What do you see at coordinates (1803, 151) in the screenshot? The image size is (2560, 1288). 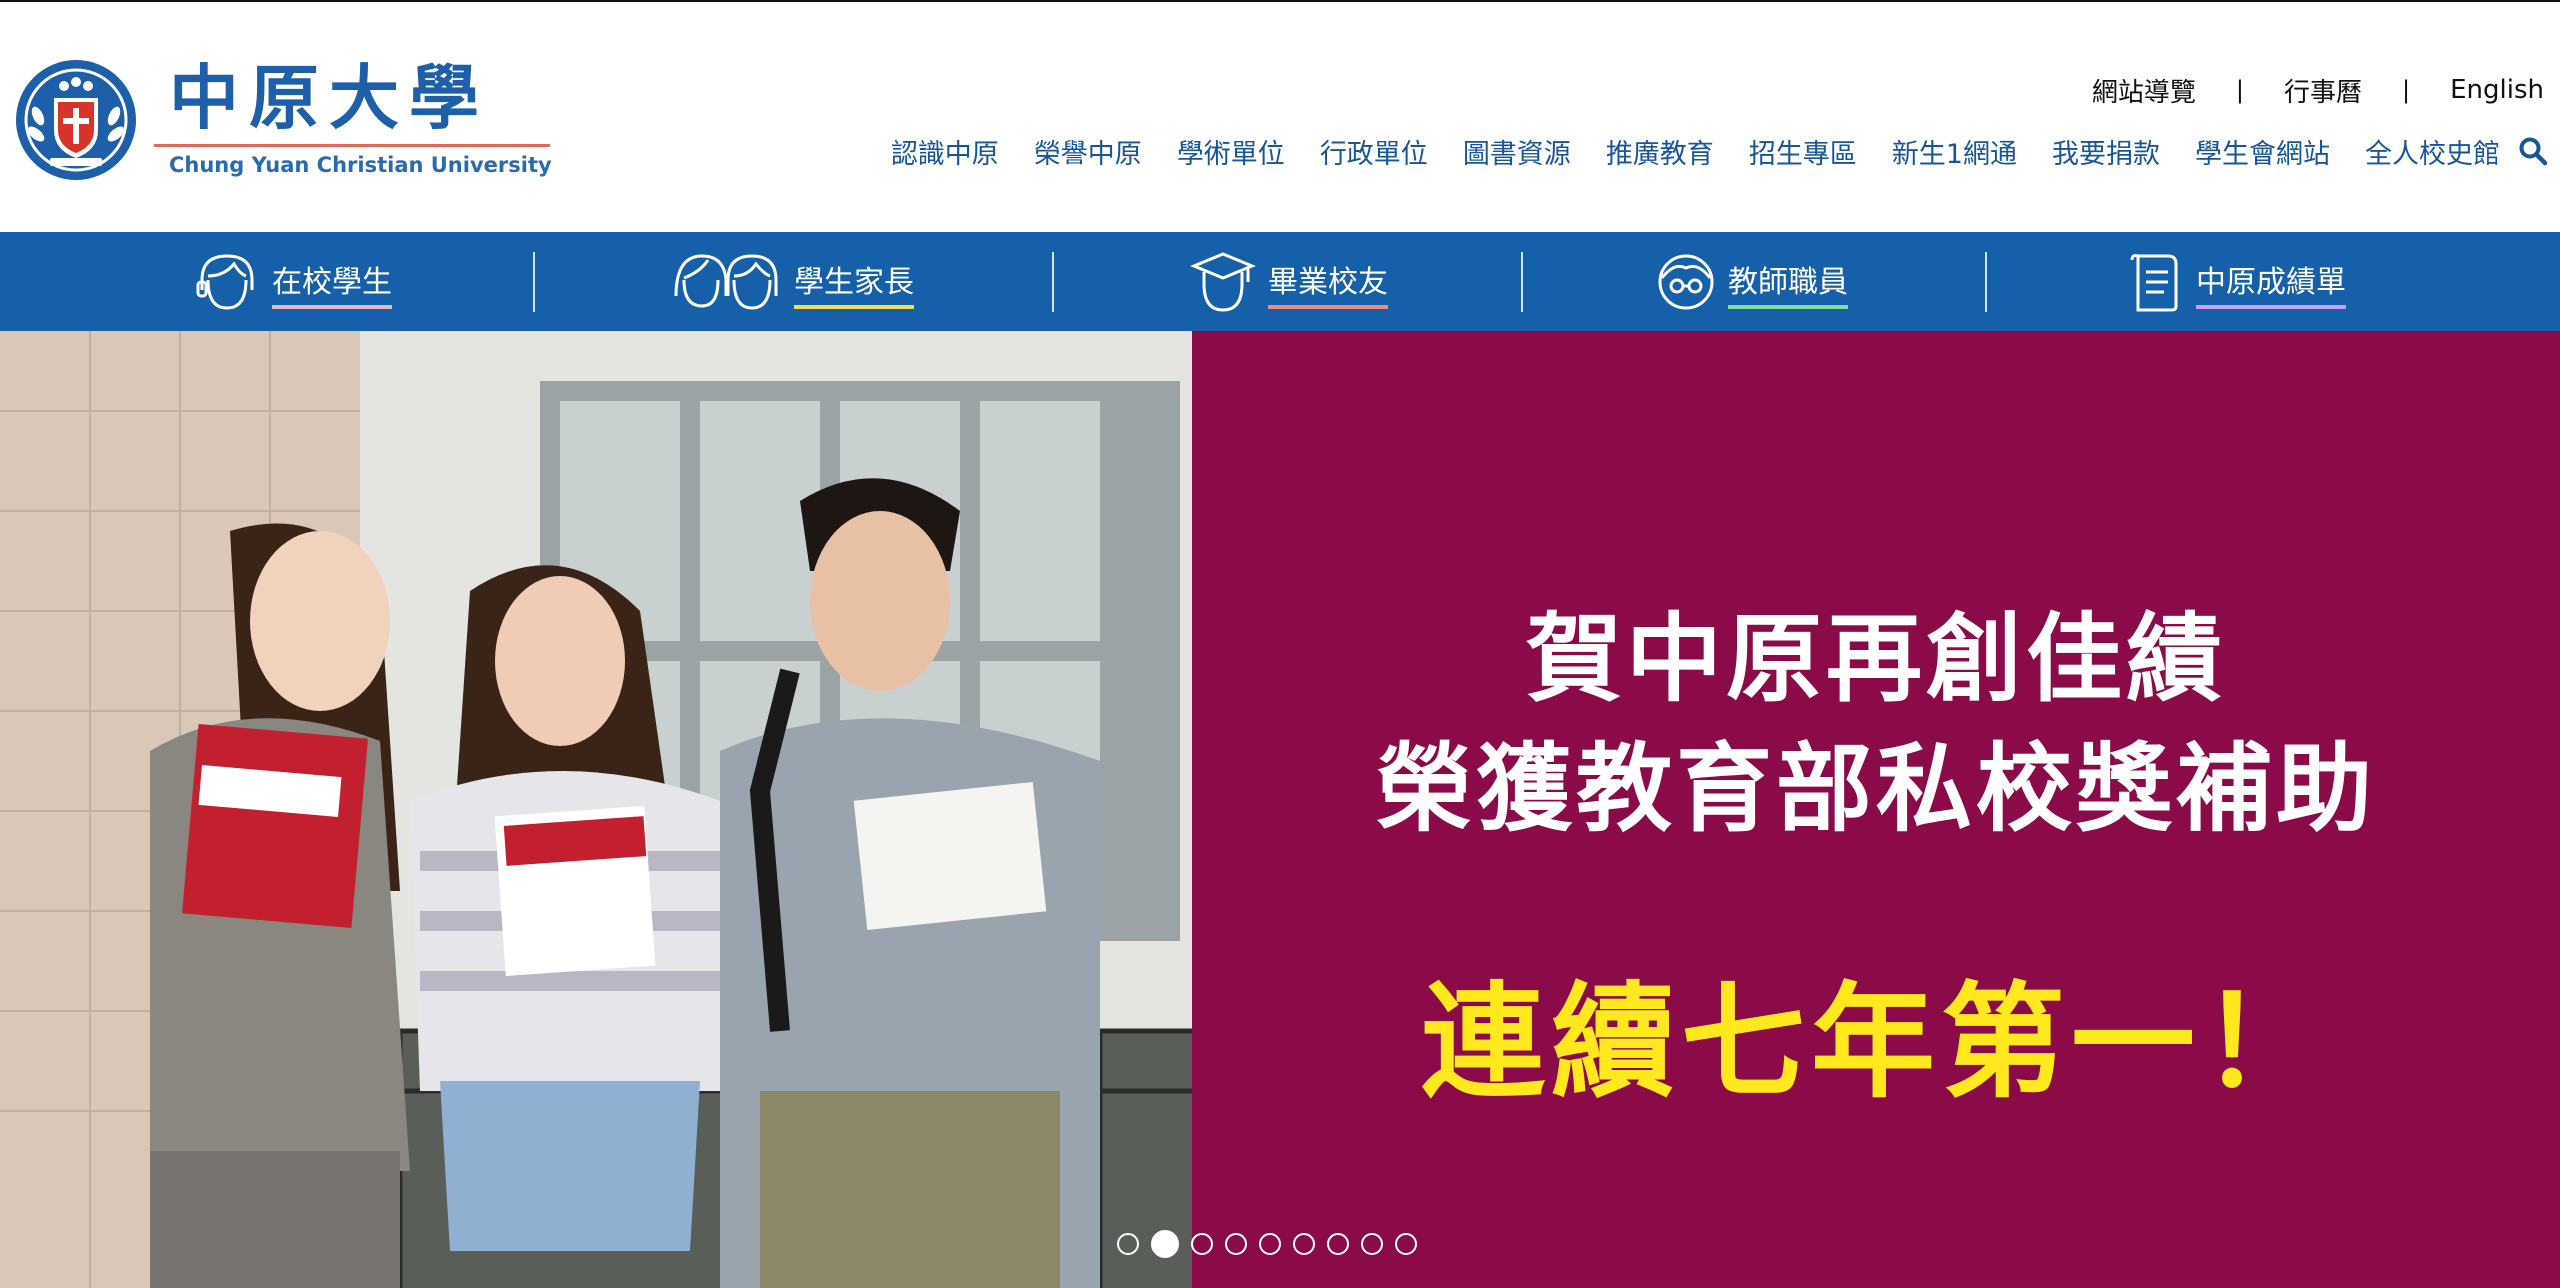 I see `nav-admissions: 招生專區` at bounding box center [1803, 151].